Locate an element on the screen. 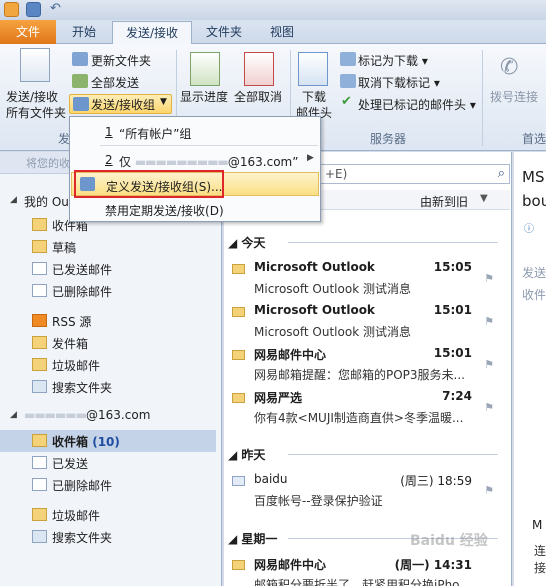  send-all-icon is located at coordinates (80, 81).